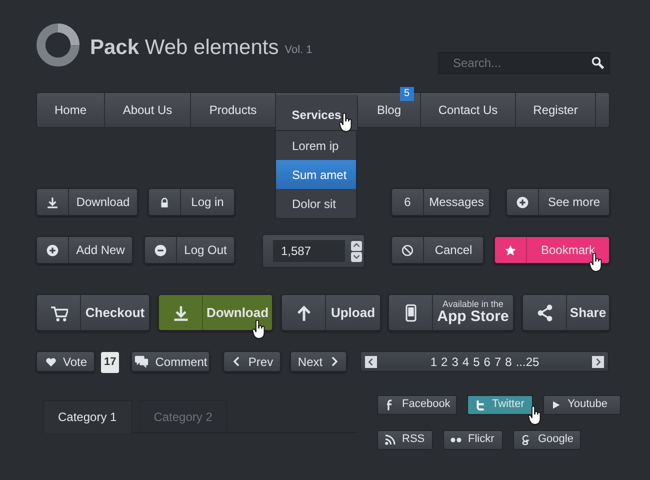 This screenshot has height=480, width=650. What do you see at coordinates (84, 250) in the screenshot?
I see `button: Add New` at bounding box center [84, 250].